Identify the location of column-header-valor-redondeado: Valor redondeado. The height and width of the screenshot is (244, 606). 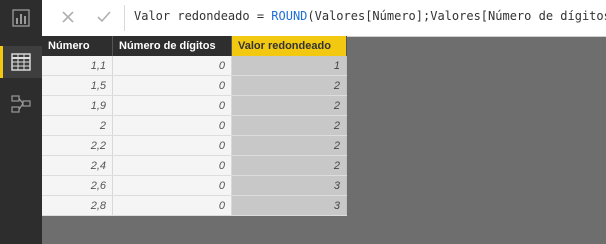
(289, 46).